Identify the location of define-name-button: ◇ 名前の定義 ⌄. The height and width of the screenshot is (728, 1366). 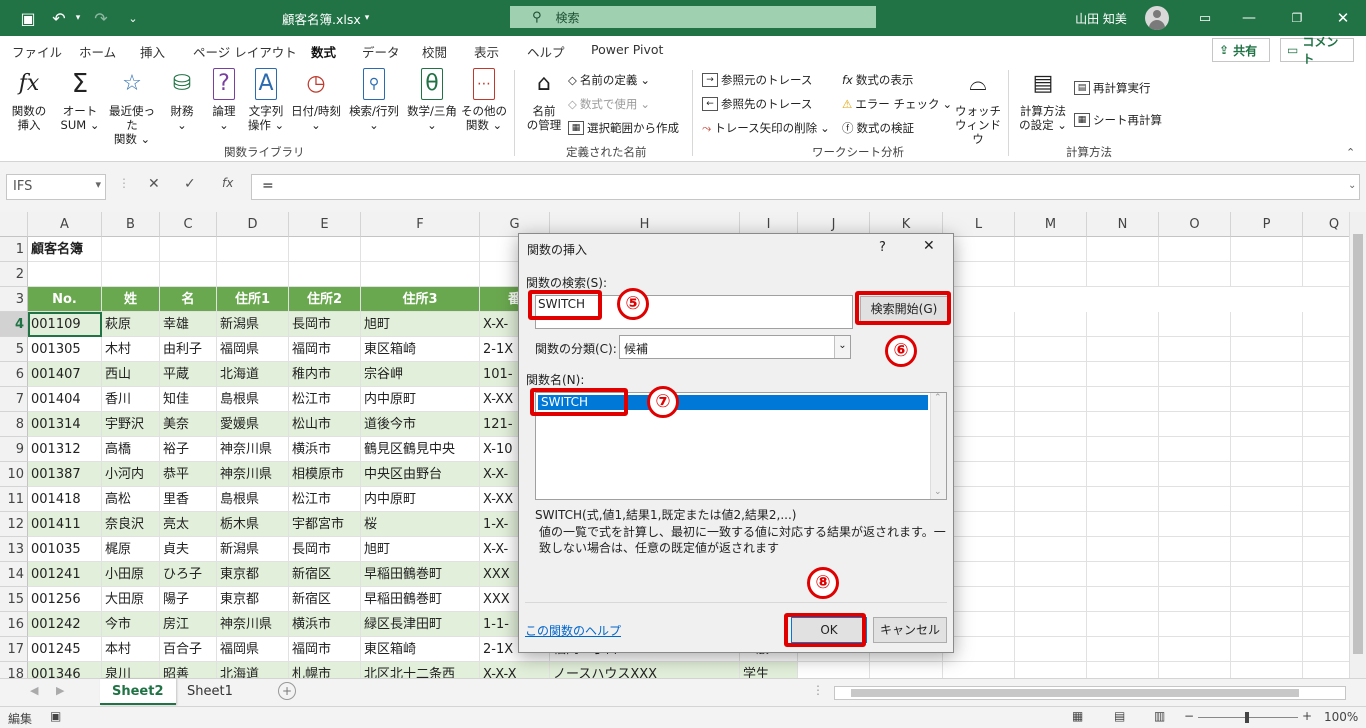
(609, 80).